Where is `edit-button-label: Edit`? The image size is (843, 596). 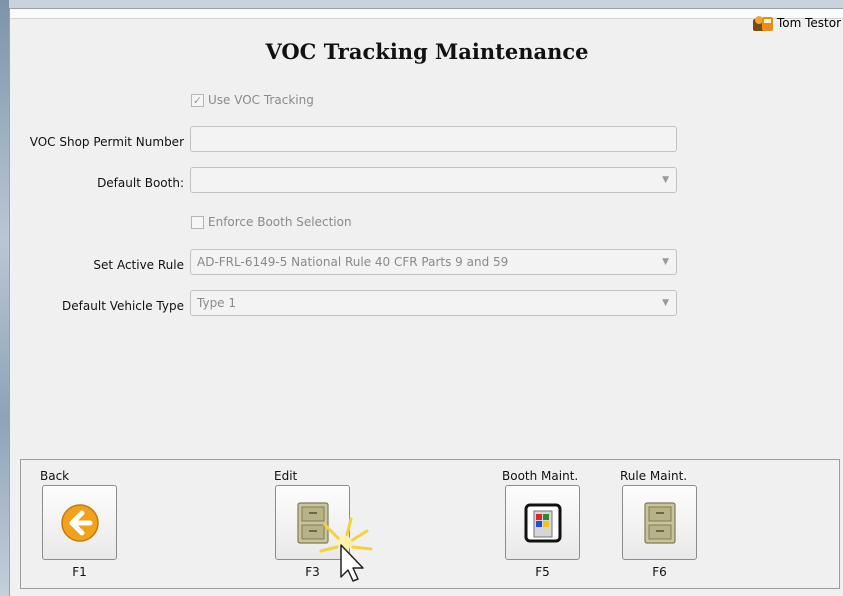
edit-button-label: Edit is located at coordinates (286, 476).